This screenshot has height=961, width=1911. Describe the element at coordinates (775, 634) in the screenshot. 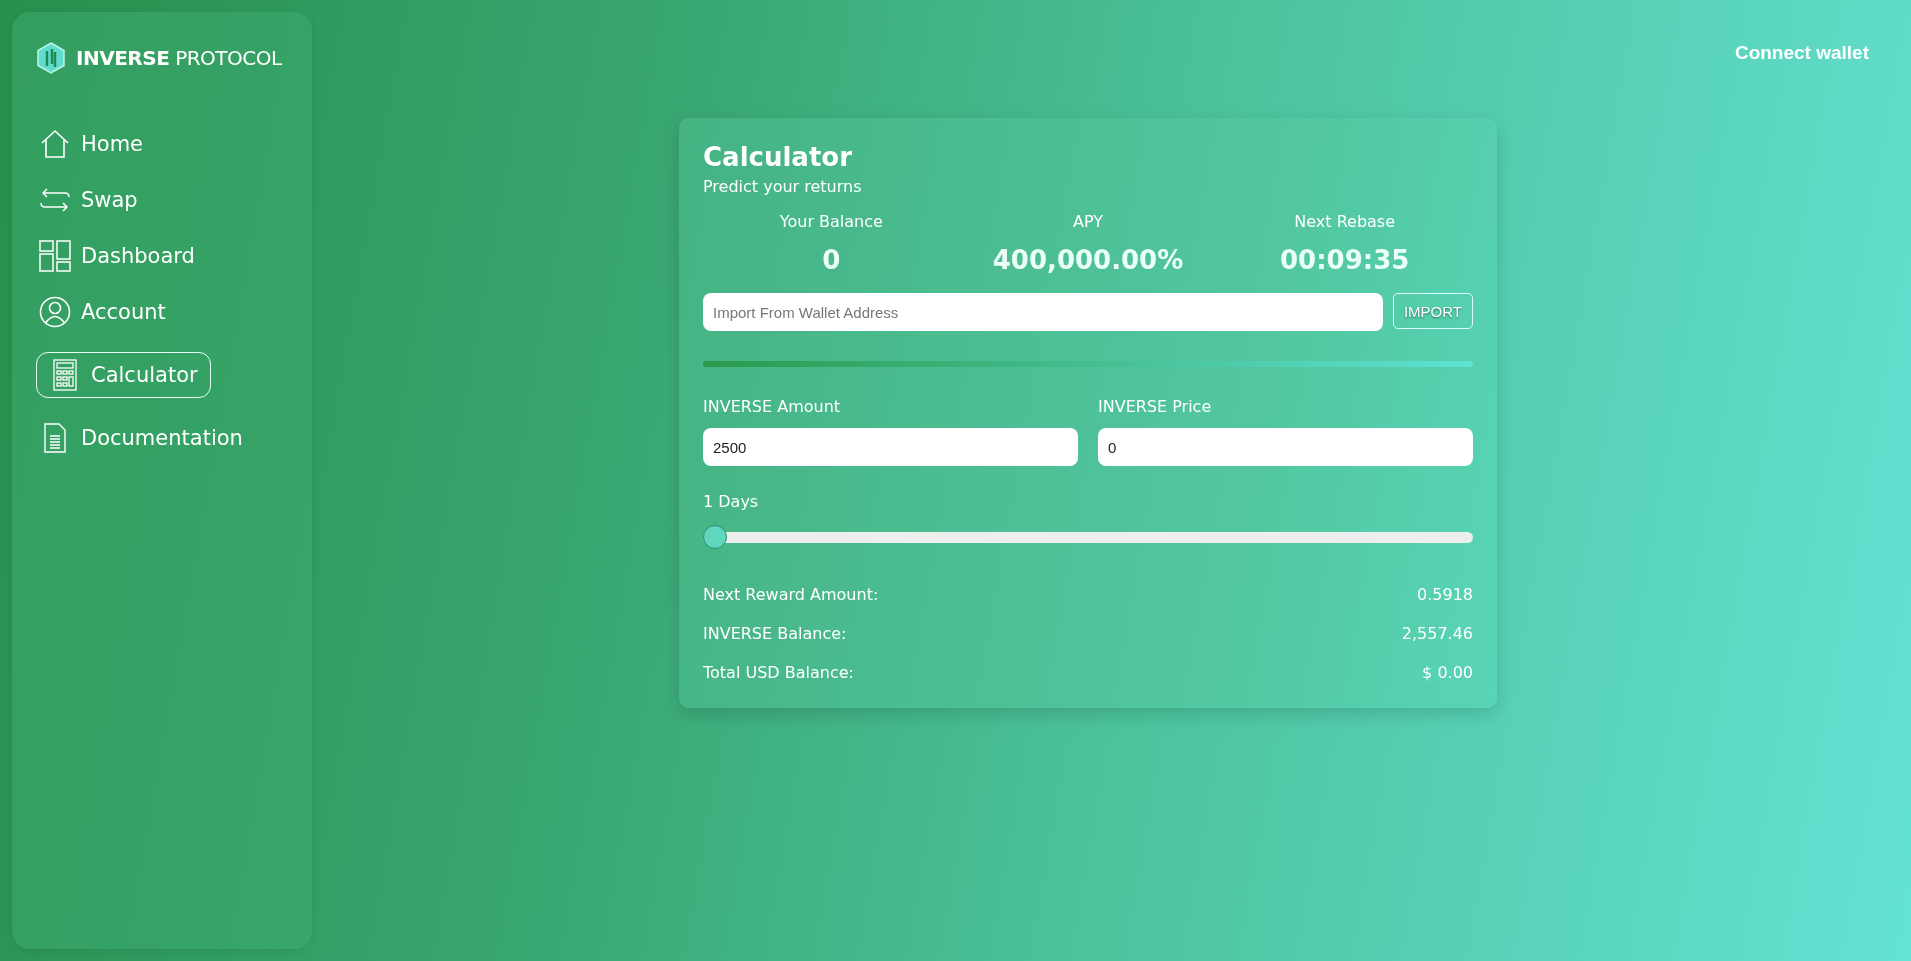

I see `result-label: INVERSE Balance:` at that location.